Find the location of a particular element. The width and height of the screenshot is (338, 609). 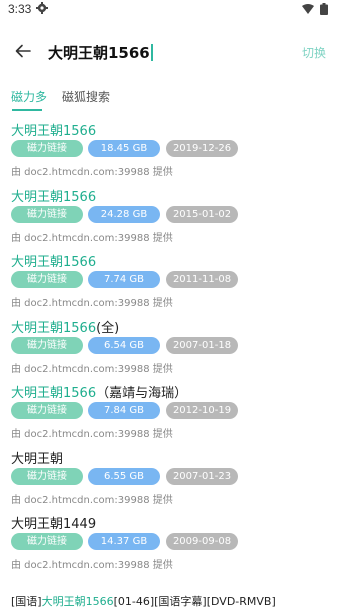

tab-cihu-search: 磁狐搜索 is located at coordinates (86, 96).